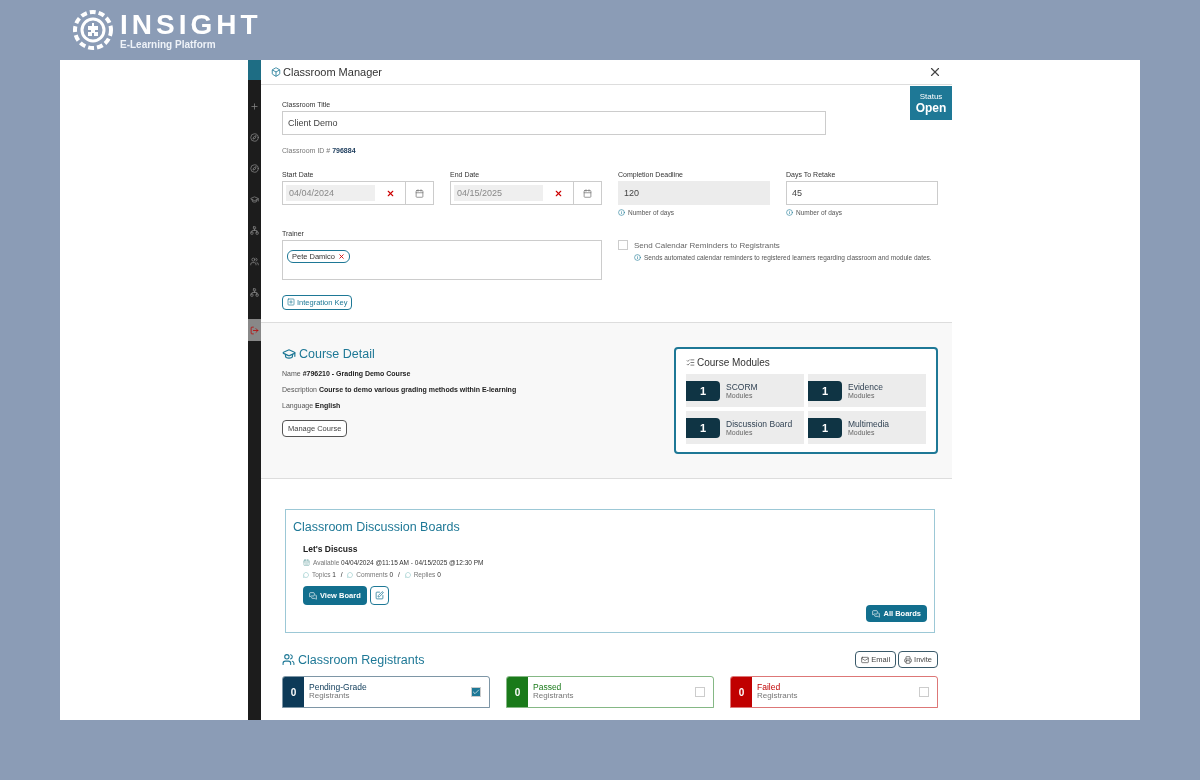 The image size is (1200, 780). What do you see at coordinates (865, 387) in the screenshot?
I see `module-name: Evidence` at bounding box center [865, 387].